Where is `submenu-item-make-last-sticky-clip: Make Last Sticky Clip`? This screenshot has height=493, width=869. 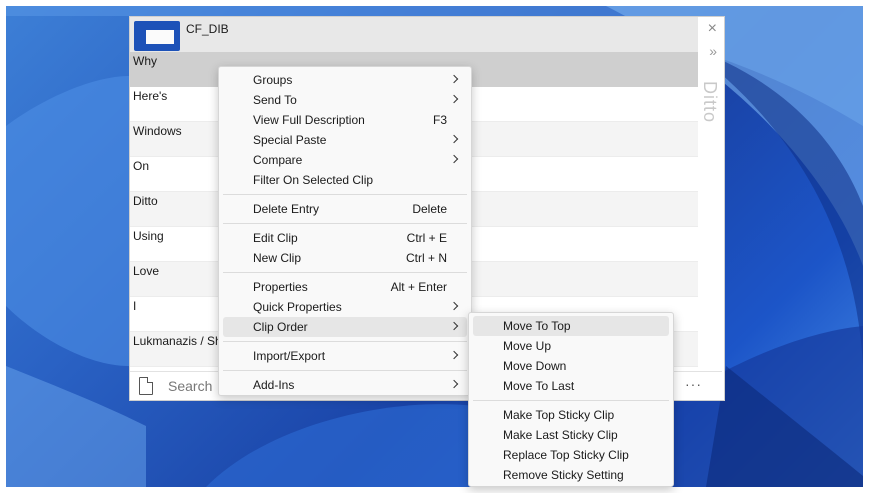 submenu-item-make-last-sticky-clip: Make Last Sticky Clip is located at coordinates (571, 435).